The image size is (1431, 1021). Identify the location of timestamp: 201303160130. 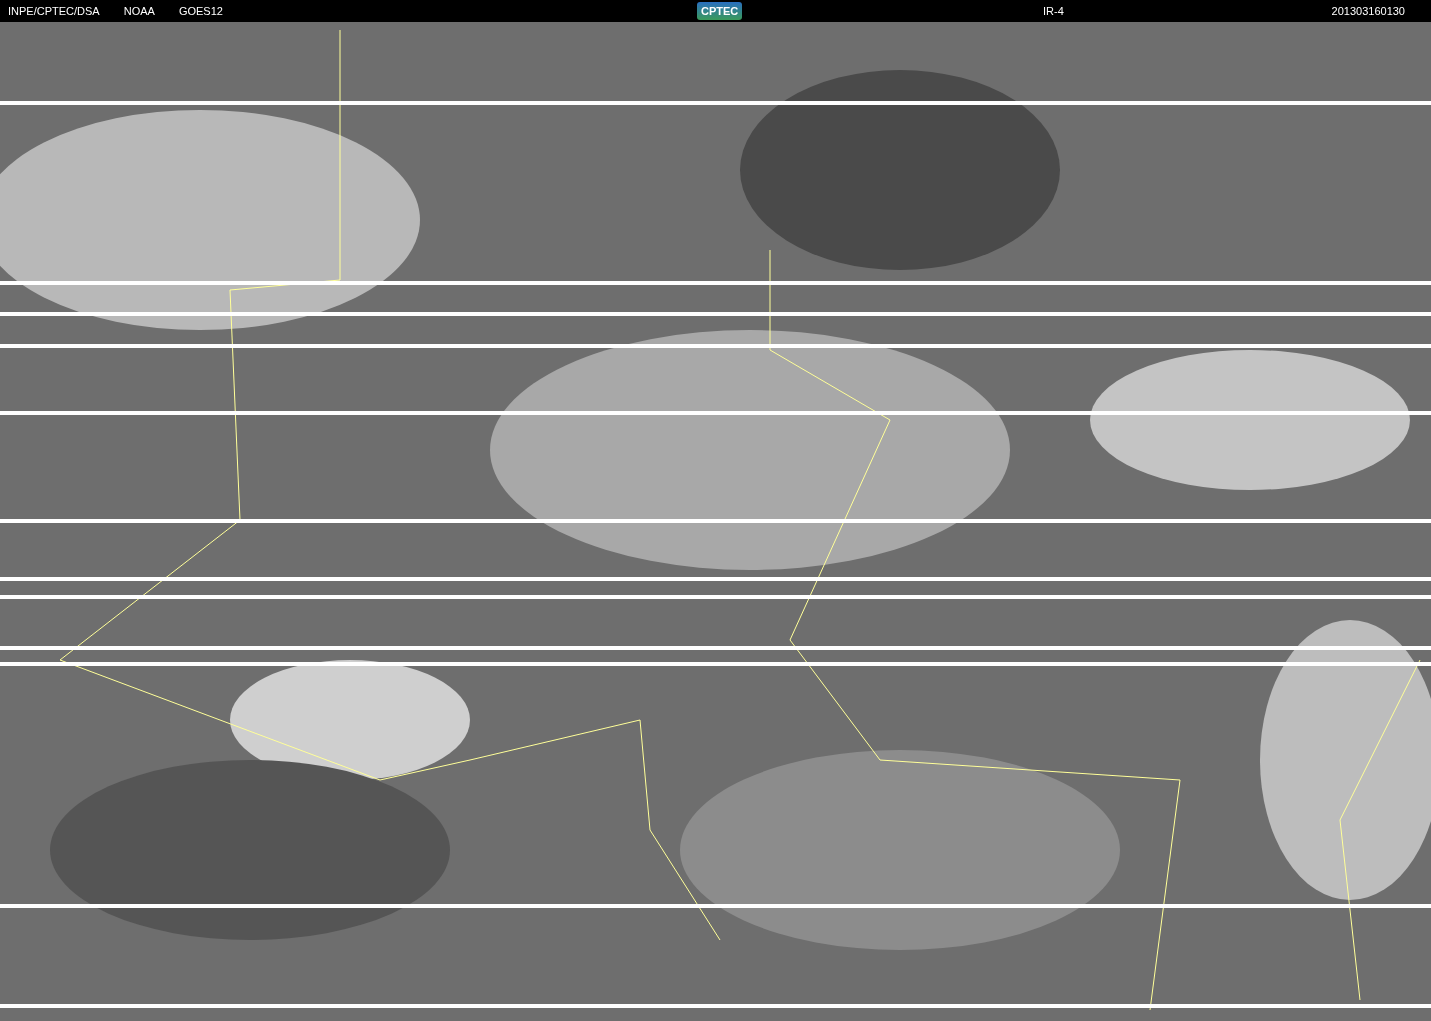
(1368, 11).